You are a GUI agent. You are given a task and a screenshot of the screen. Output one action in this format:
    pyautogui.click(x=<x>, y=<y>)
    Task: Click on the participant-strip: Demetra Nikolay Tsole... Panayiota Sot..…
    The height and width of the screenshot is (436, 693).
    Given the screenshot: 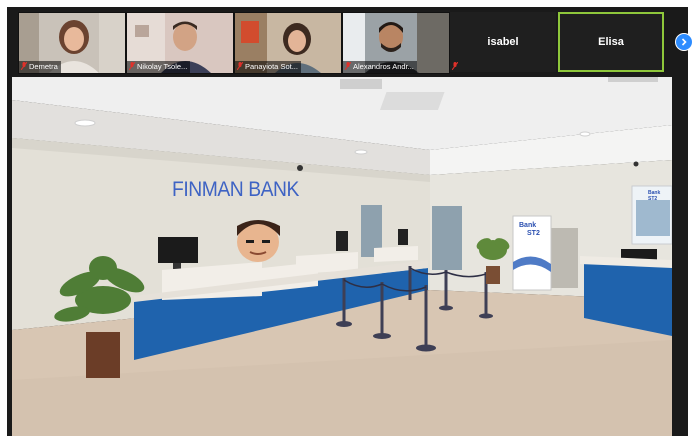 What is the action you would take?
    pyautogui.click(x=343, y=43)
    